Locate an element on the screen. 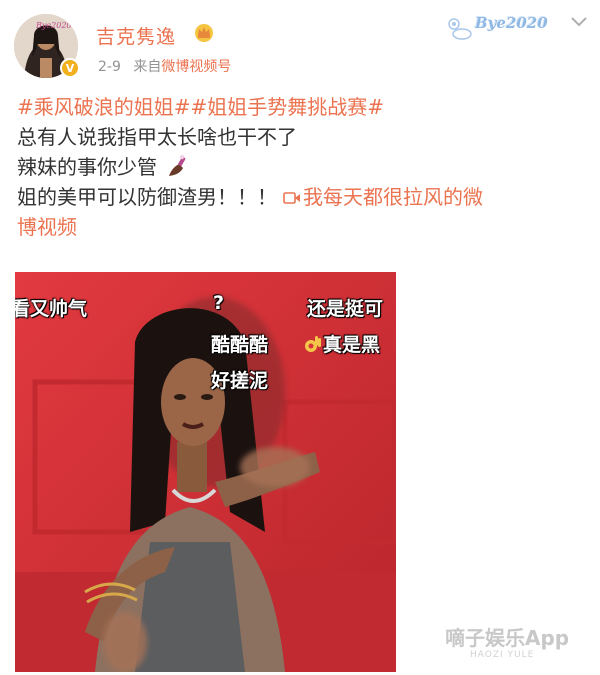  avatar-container: Bye2020 V is located at coordinates (47, 46).